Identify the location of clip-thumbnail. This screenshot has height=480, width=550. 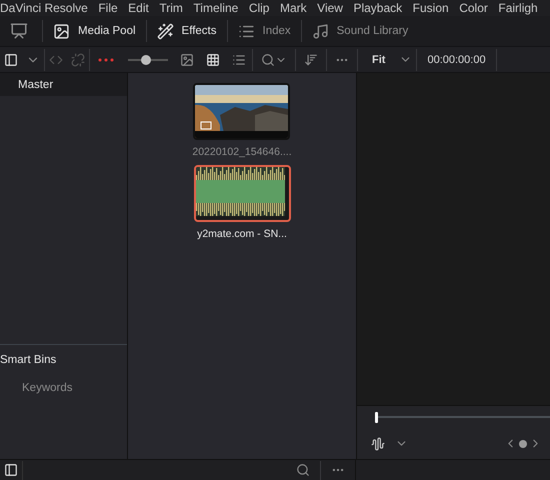
(242, 193).